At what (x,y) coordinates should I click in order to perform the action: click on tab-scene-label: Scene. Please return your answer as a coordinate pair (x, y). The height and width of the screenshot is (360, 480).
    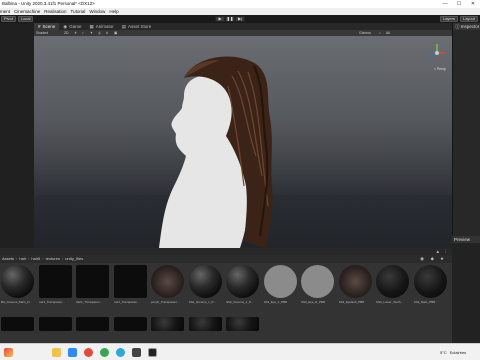
    Looking at the image, I should click on (49, 26).